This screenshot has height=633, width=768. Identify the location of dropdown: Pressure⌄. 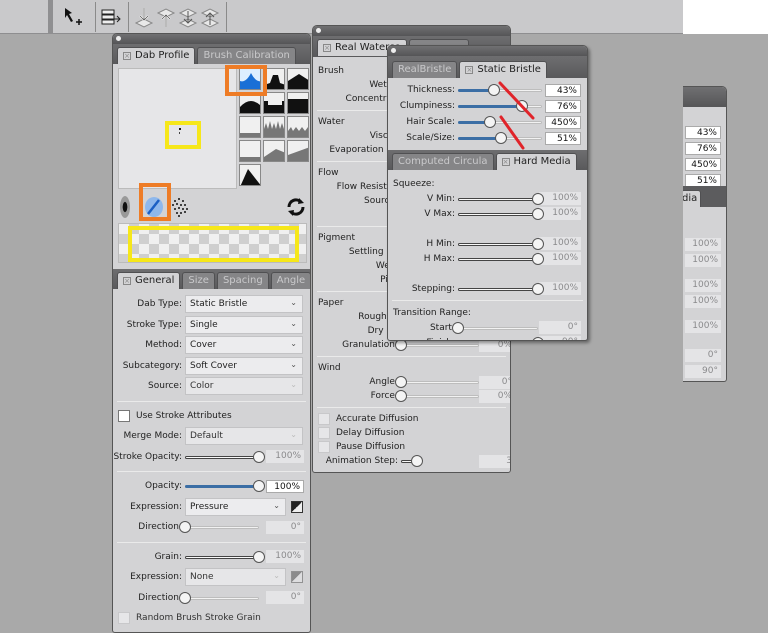
(235, 507).